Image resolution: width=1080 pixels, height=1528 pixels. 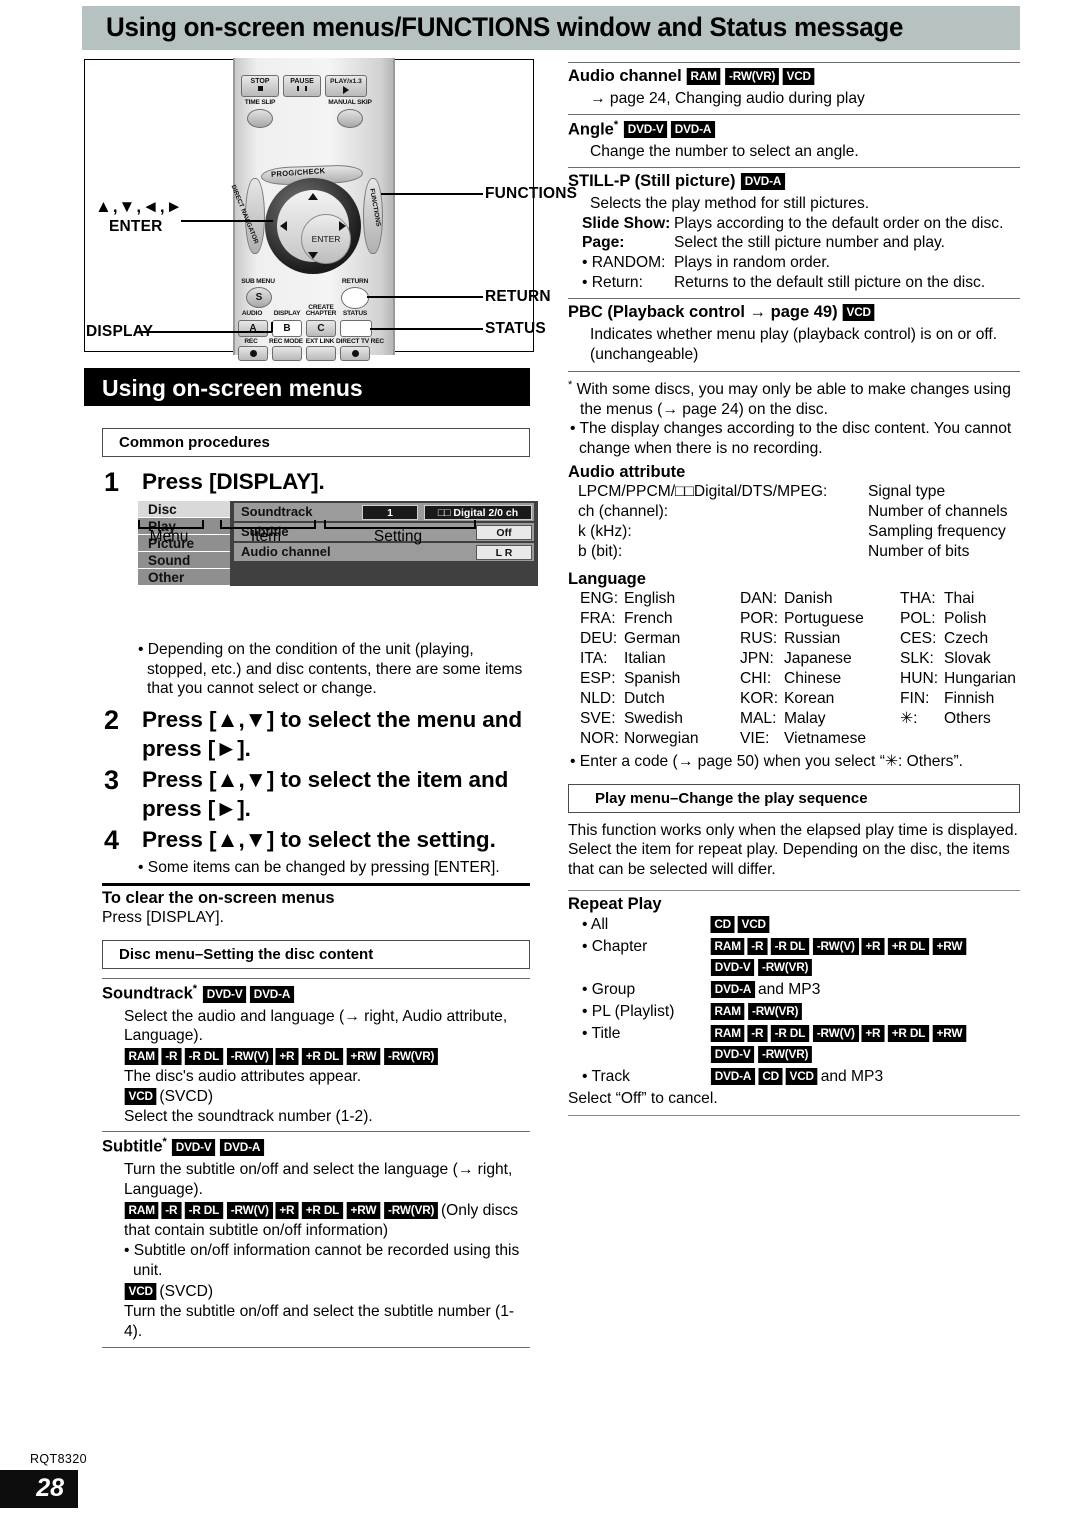 I want to click on audio-channel-title-row: Audio channel RAM -RW(VR) VCD, so click(x=794, y=77).